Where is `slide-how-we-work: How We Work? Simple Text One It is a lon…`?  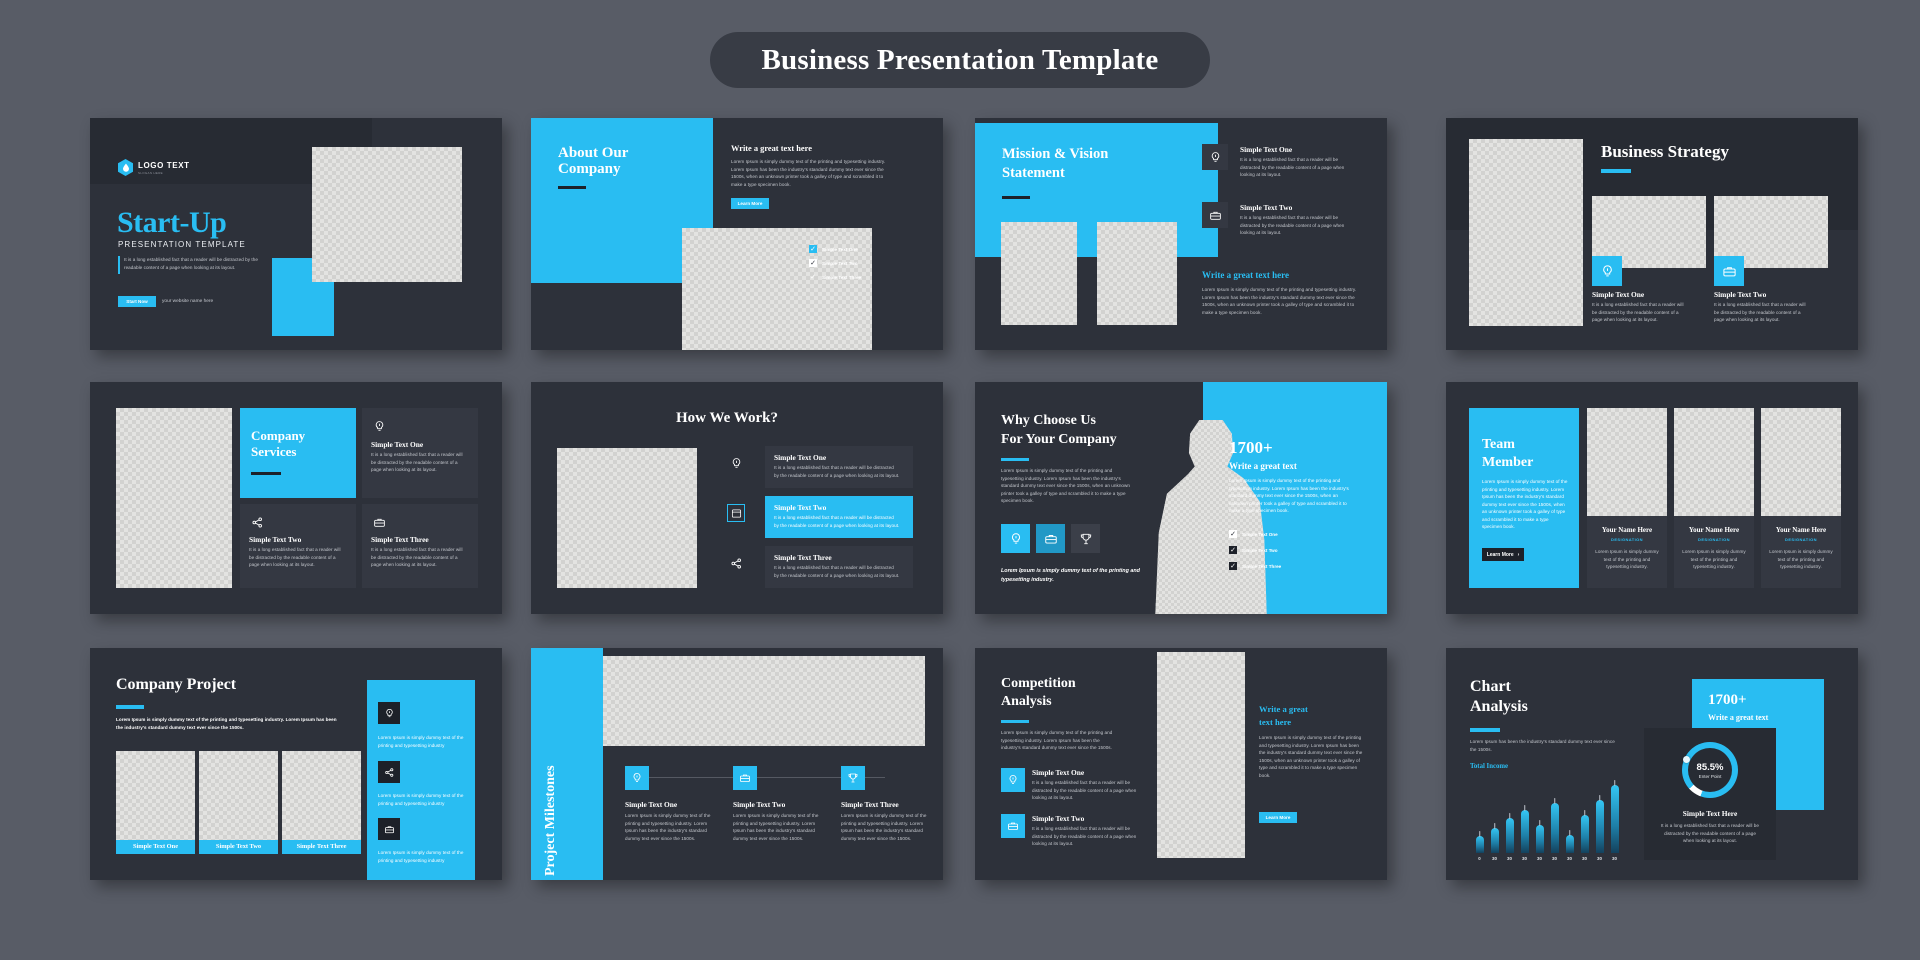
slide-how-we-work: How We Work? Simple Text One It is a lon… is located at coordinates (737, 498).